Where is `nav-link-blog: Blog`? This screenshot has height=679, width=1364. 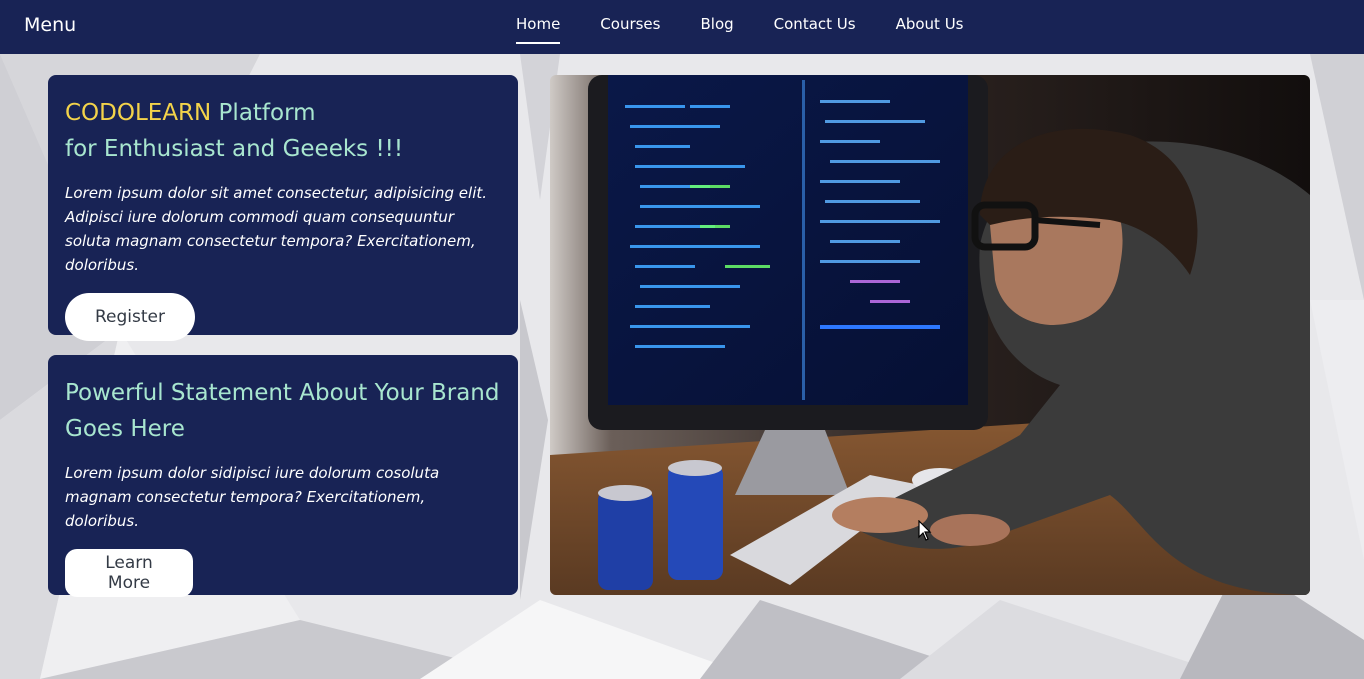
nav-link-blog: Blog is located at coordinates (716, 29).